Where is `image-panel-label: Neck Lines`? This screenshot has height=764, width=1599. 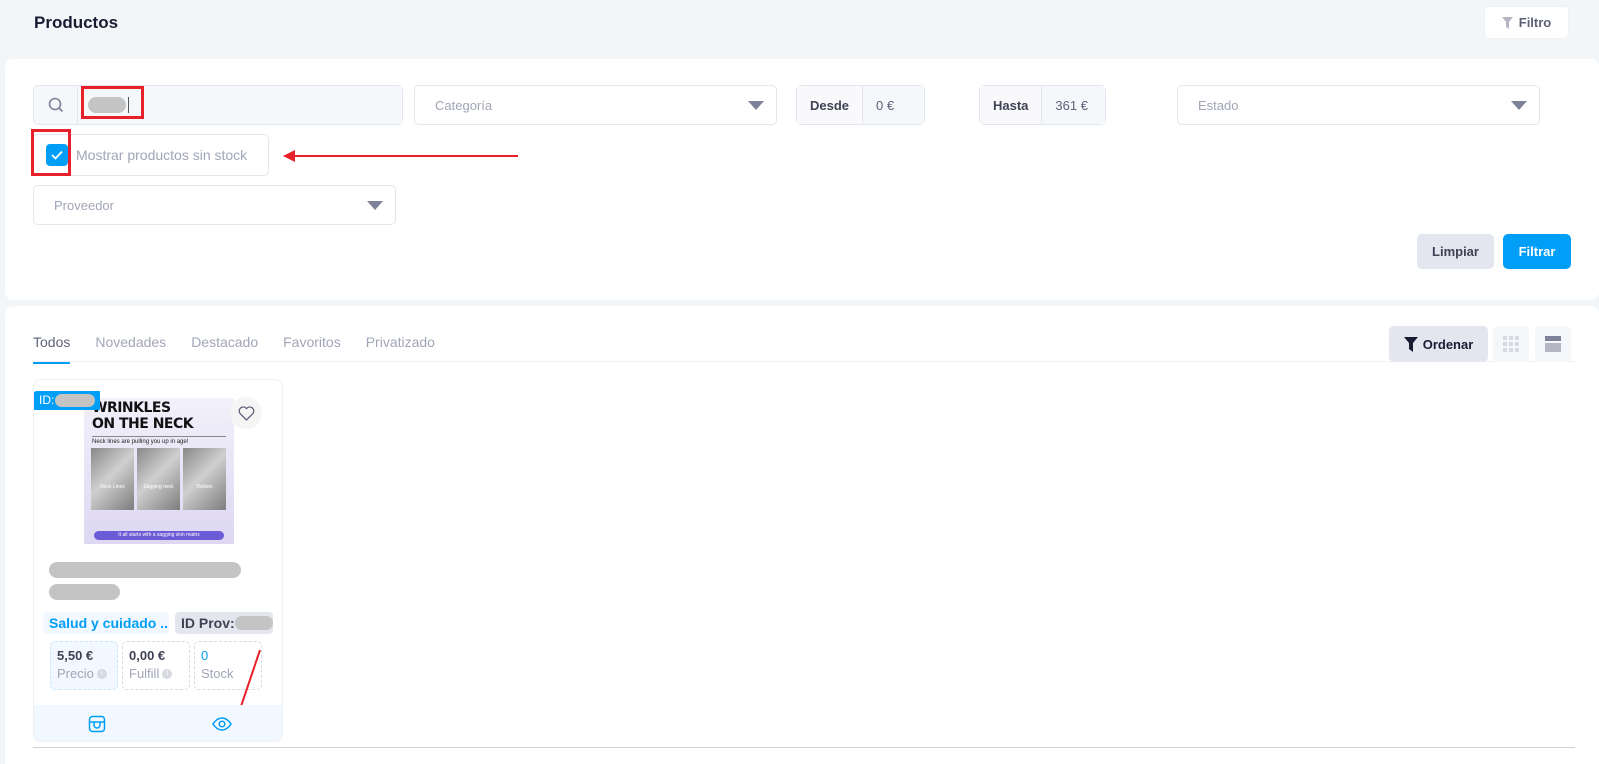
image-panel-label: Neck Lines is located at coordinates (112, 487).